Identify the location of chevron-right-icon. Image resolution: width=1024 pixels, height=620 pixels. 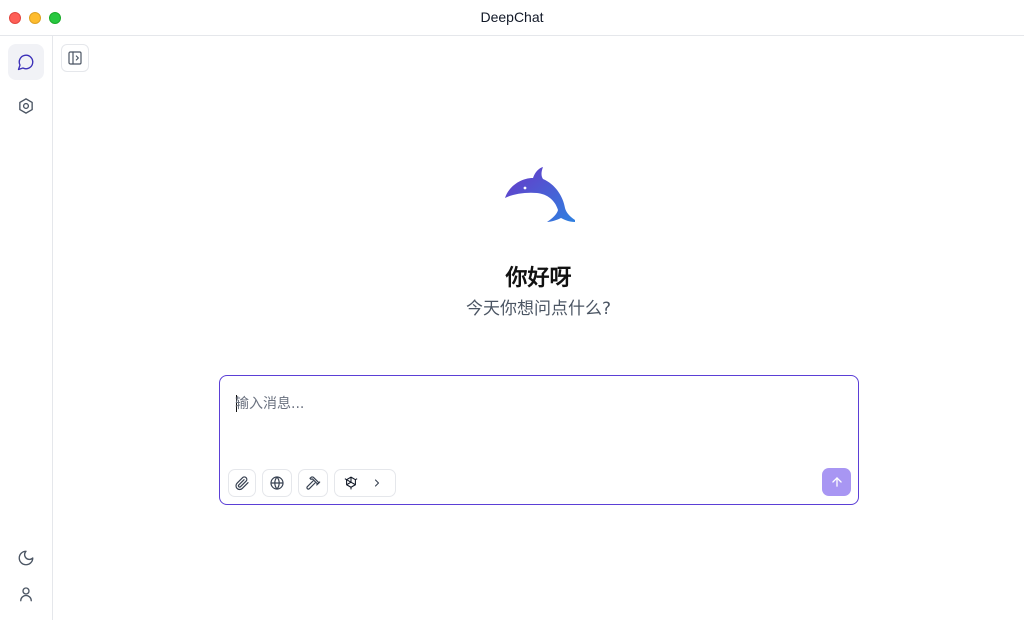
(377, 483).